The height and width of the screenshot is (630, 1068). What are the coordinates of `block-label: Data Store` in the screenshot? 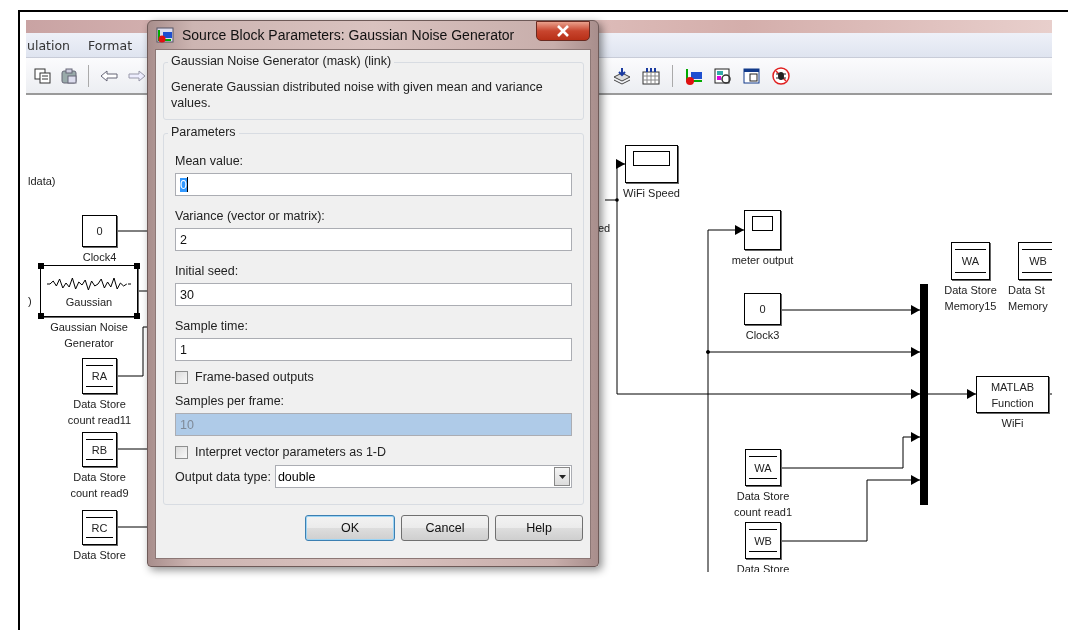 It's located at (99, 555).